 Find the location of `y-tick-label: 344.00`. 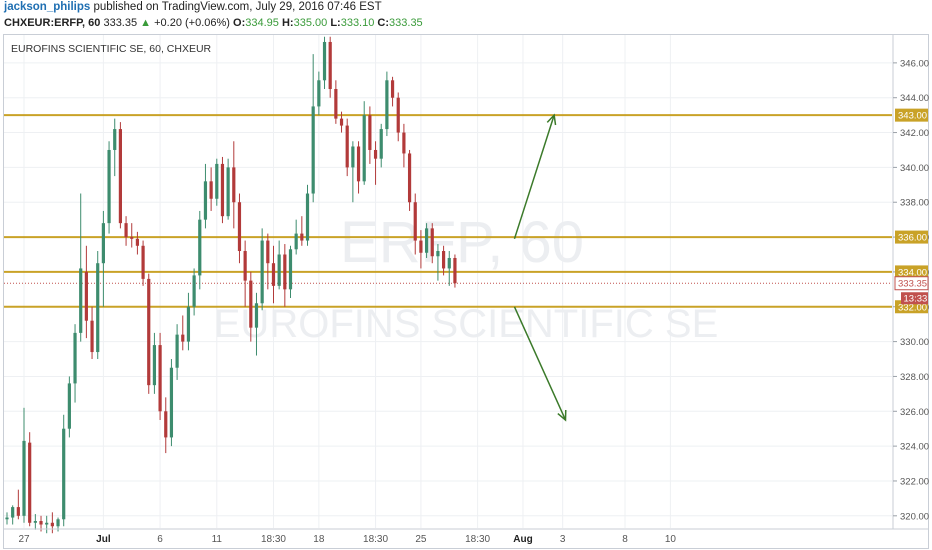

y-tick-label: 344.00 is located at coordinates (914, 98).